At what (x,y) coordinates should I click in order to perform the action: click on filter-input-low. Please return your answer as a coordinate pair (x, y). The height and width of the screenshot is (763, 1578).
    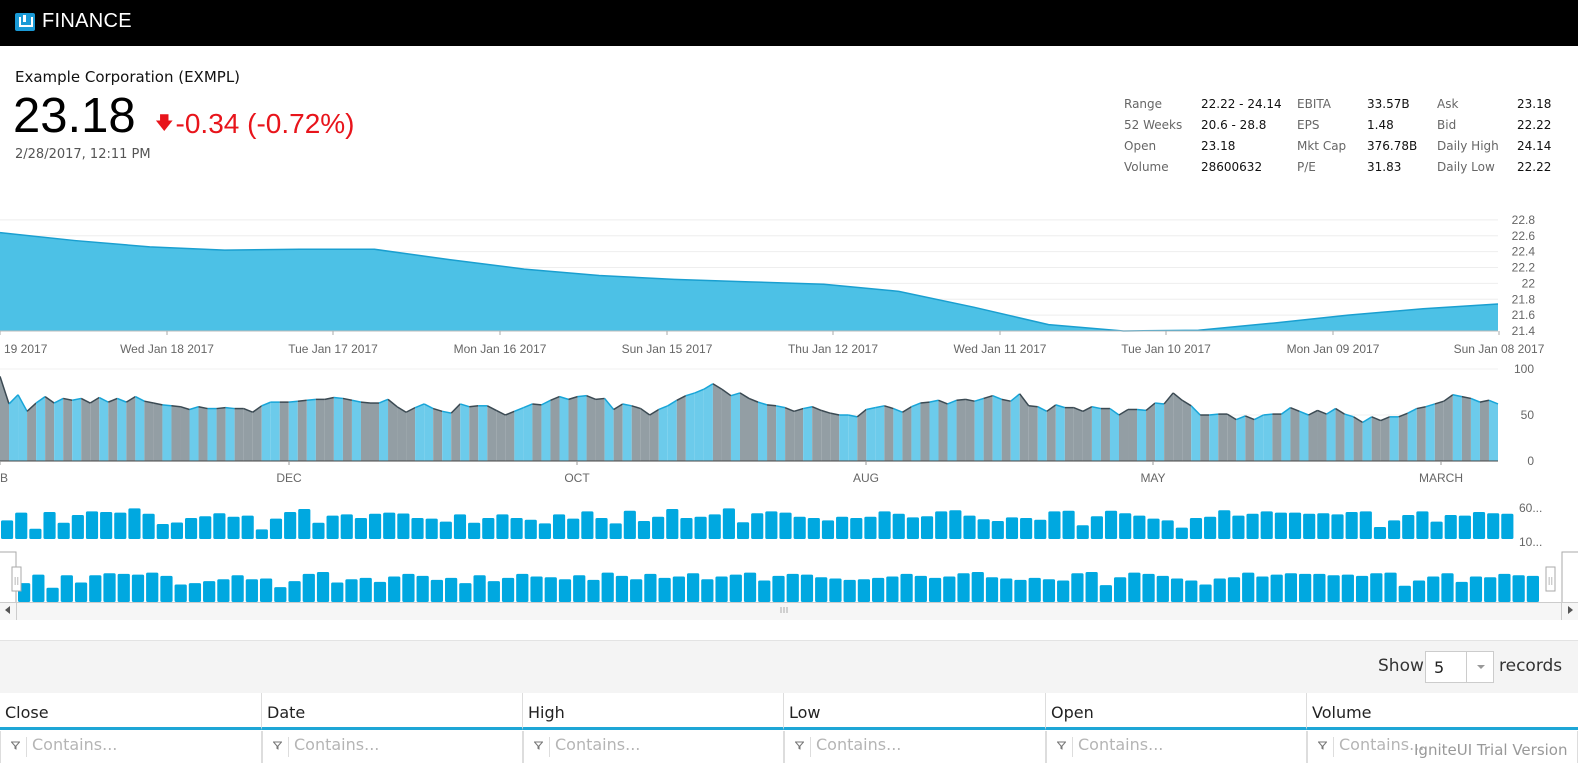
    Looking at the image, I should click on (916, 744).